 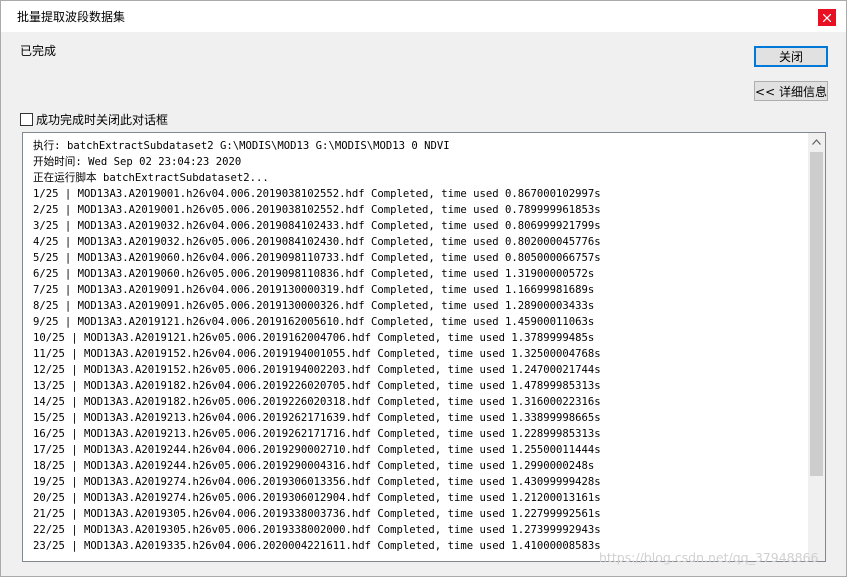 I want to click on watermark: https://blog.csdn.net/qq_37948866, so click(x=709, y=557).